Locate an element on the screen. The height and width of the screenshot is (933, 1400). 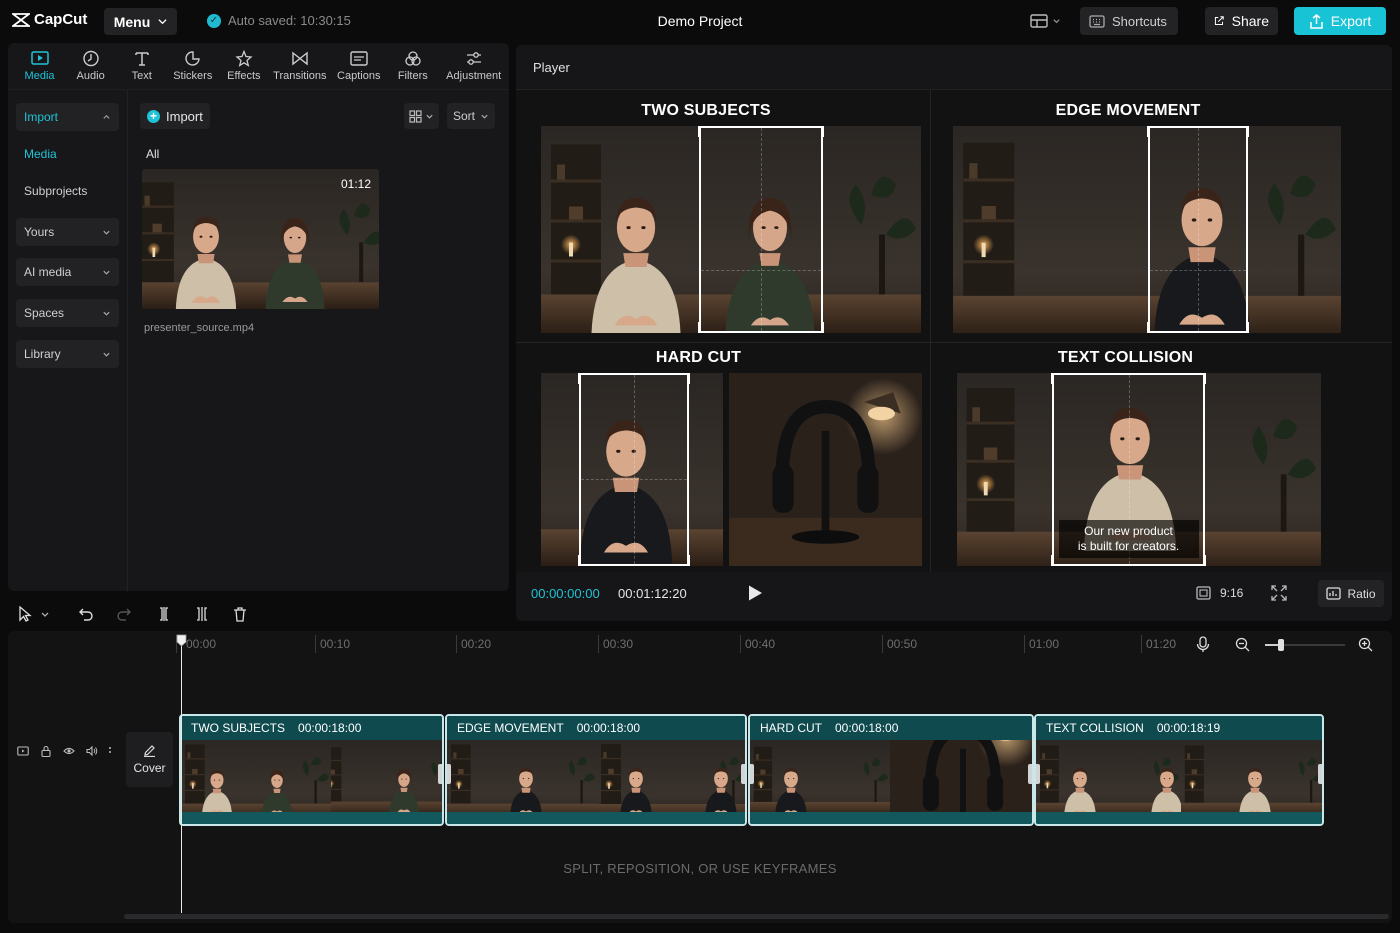
caption-overlay: Our new product is built for creators. is located at coordinates (1128, 539).